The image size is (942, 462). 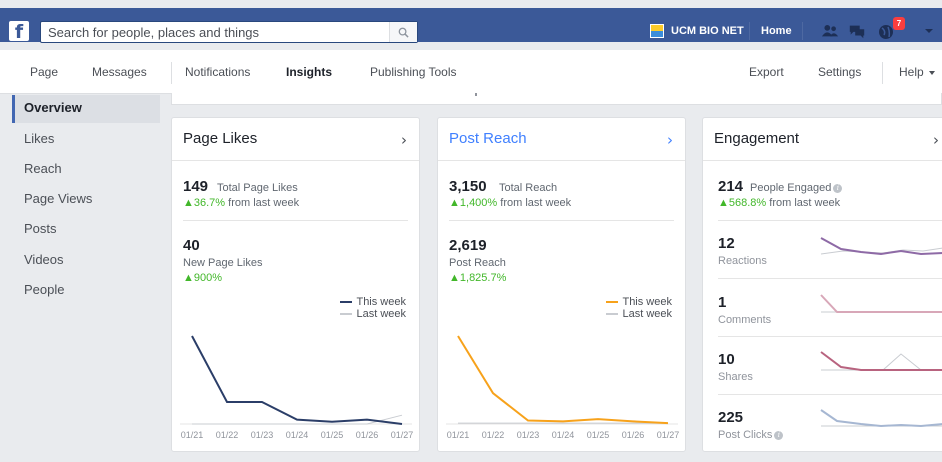 I want to click on help-link: Help, so click(x=911, y=72).